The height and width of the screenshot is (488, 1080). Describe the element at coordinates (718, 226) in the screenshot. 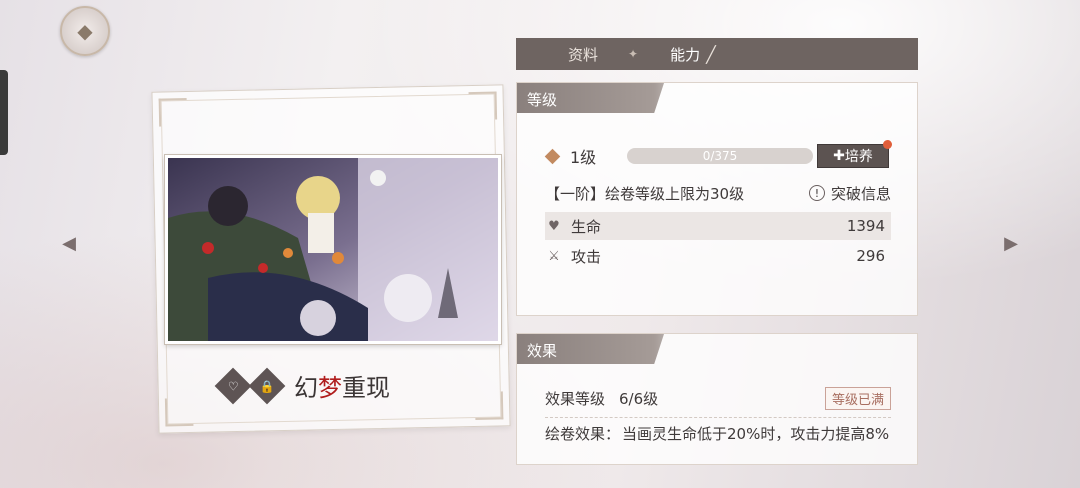

I see `stat-row-hp: ♥ 生命 1394` at that location.